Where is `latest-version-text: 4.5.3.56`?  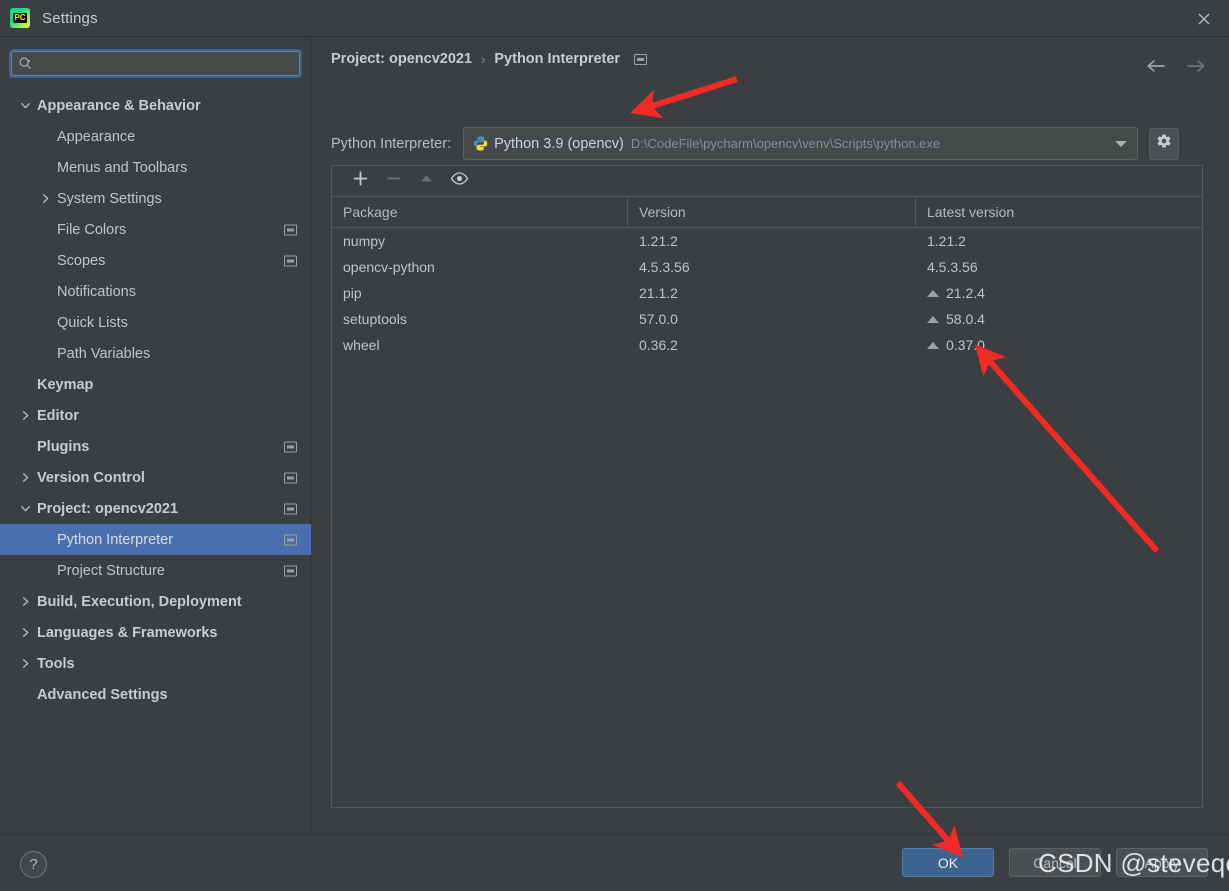 latest-version-text: 4.5.3.56 is located at coordinates (952, 267).